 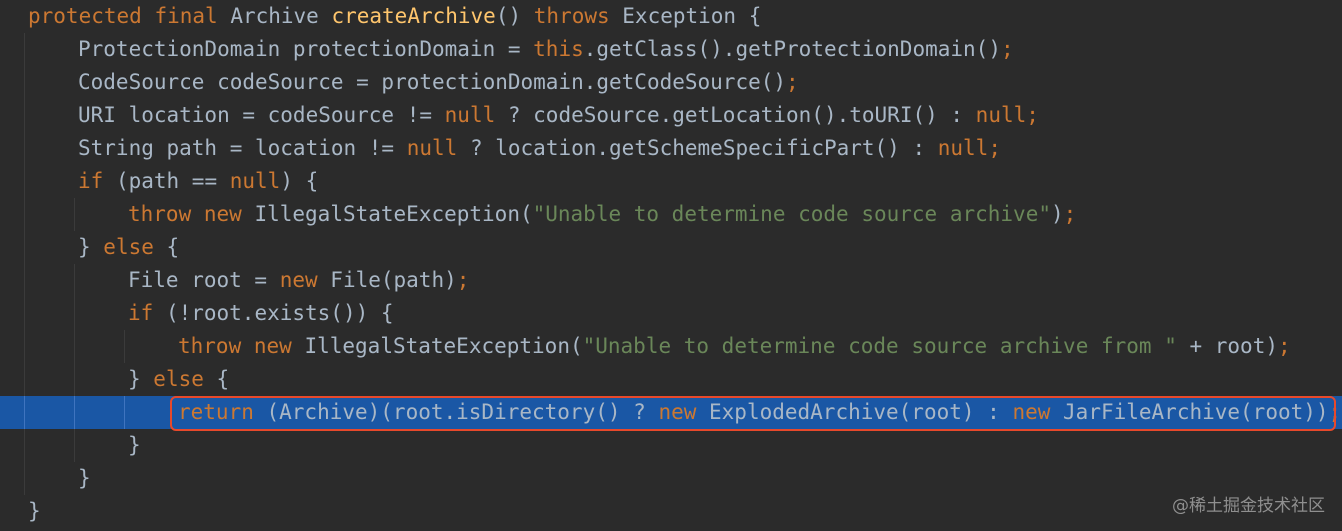 What do you see at coordinates (204, 280) in the screenshot?
I see `code-token: File root =` at bounding box center [204, 280].